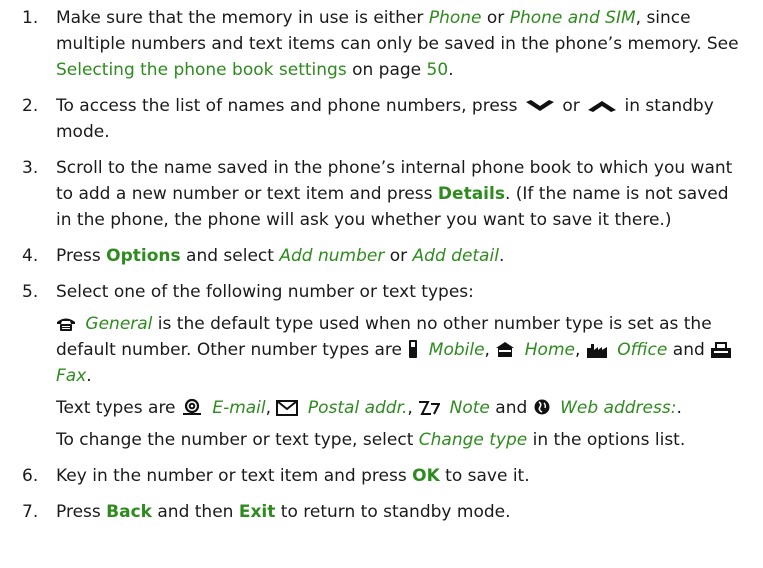 This screenshot has height=568, width=763. Describe the element at coordinates (539, 105) in the screenshot. I see `scroll-down-icon` at that location.